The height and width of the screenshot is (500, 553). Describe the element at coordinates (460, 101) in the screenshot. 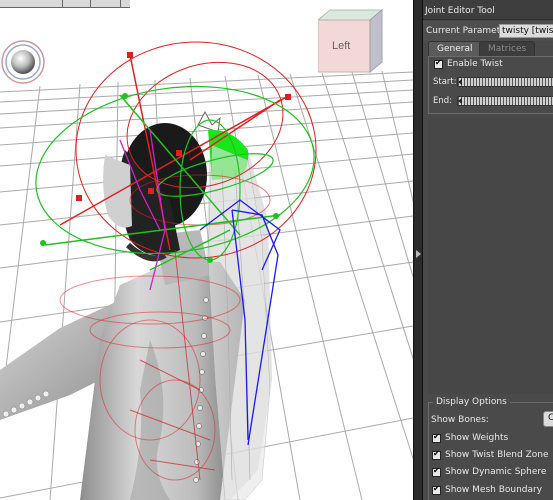

I see `end-slider-arrow-icon` at that location.